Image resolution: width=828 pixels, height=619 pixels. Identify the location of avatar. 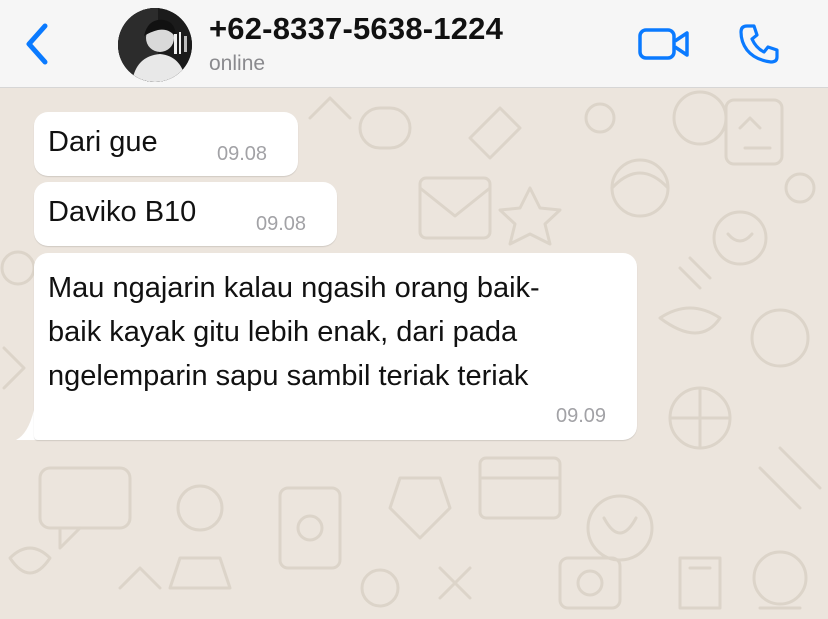
(155, 45).